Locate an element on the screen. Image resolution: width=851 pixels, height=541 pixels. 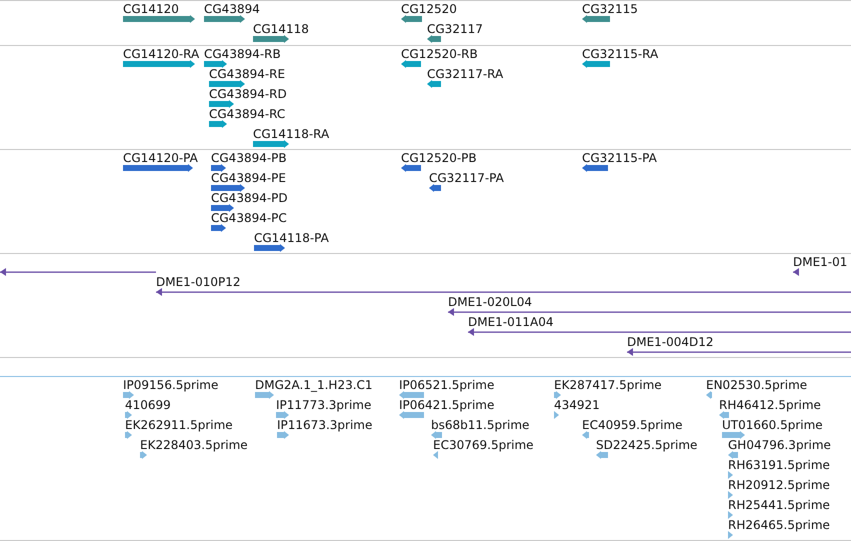
feature-label: UT01660.5prime is located at coordinates (772, 425).